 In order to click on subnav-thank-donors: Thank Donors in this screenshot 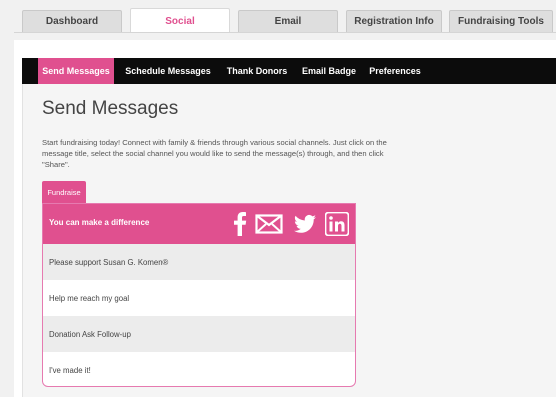, I will do `click(257, 71)`.